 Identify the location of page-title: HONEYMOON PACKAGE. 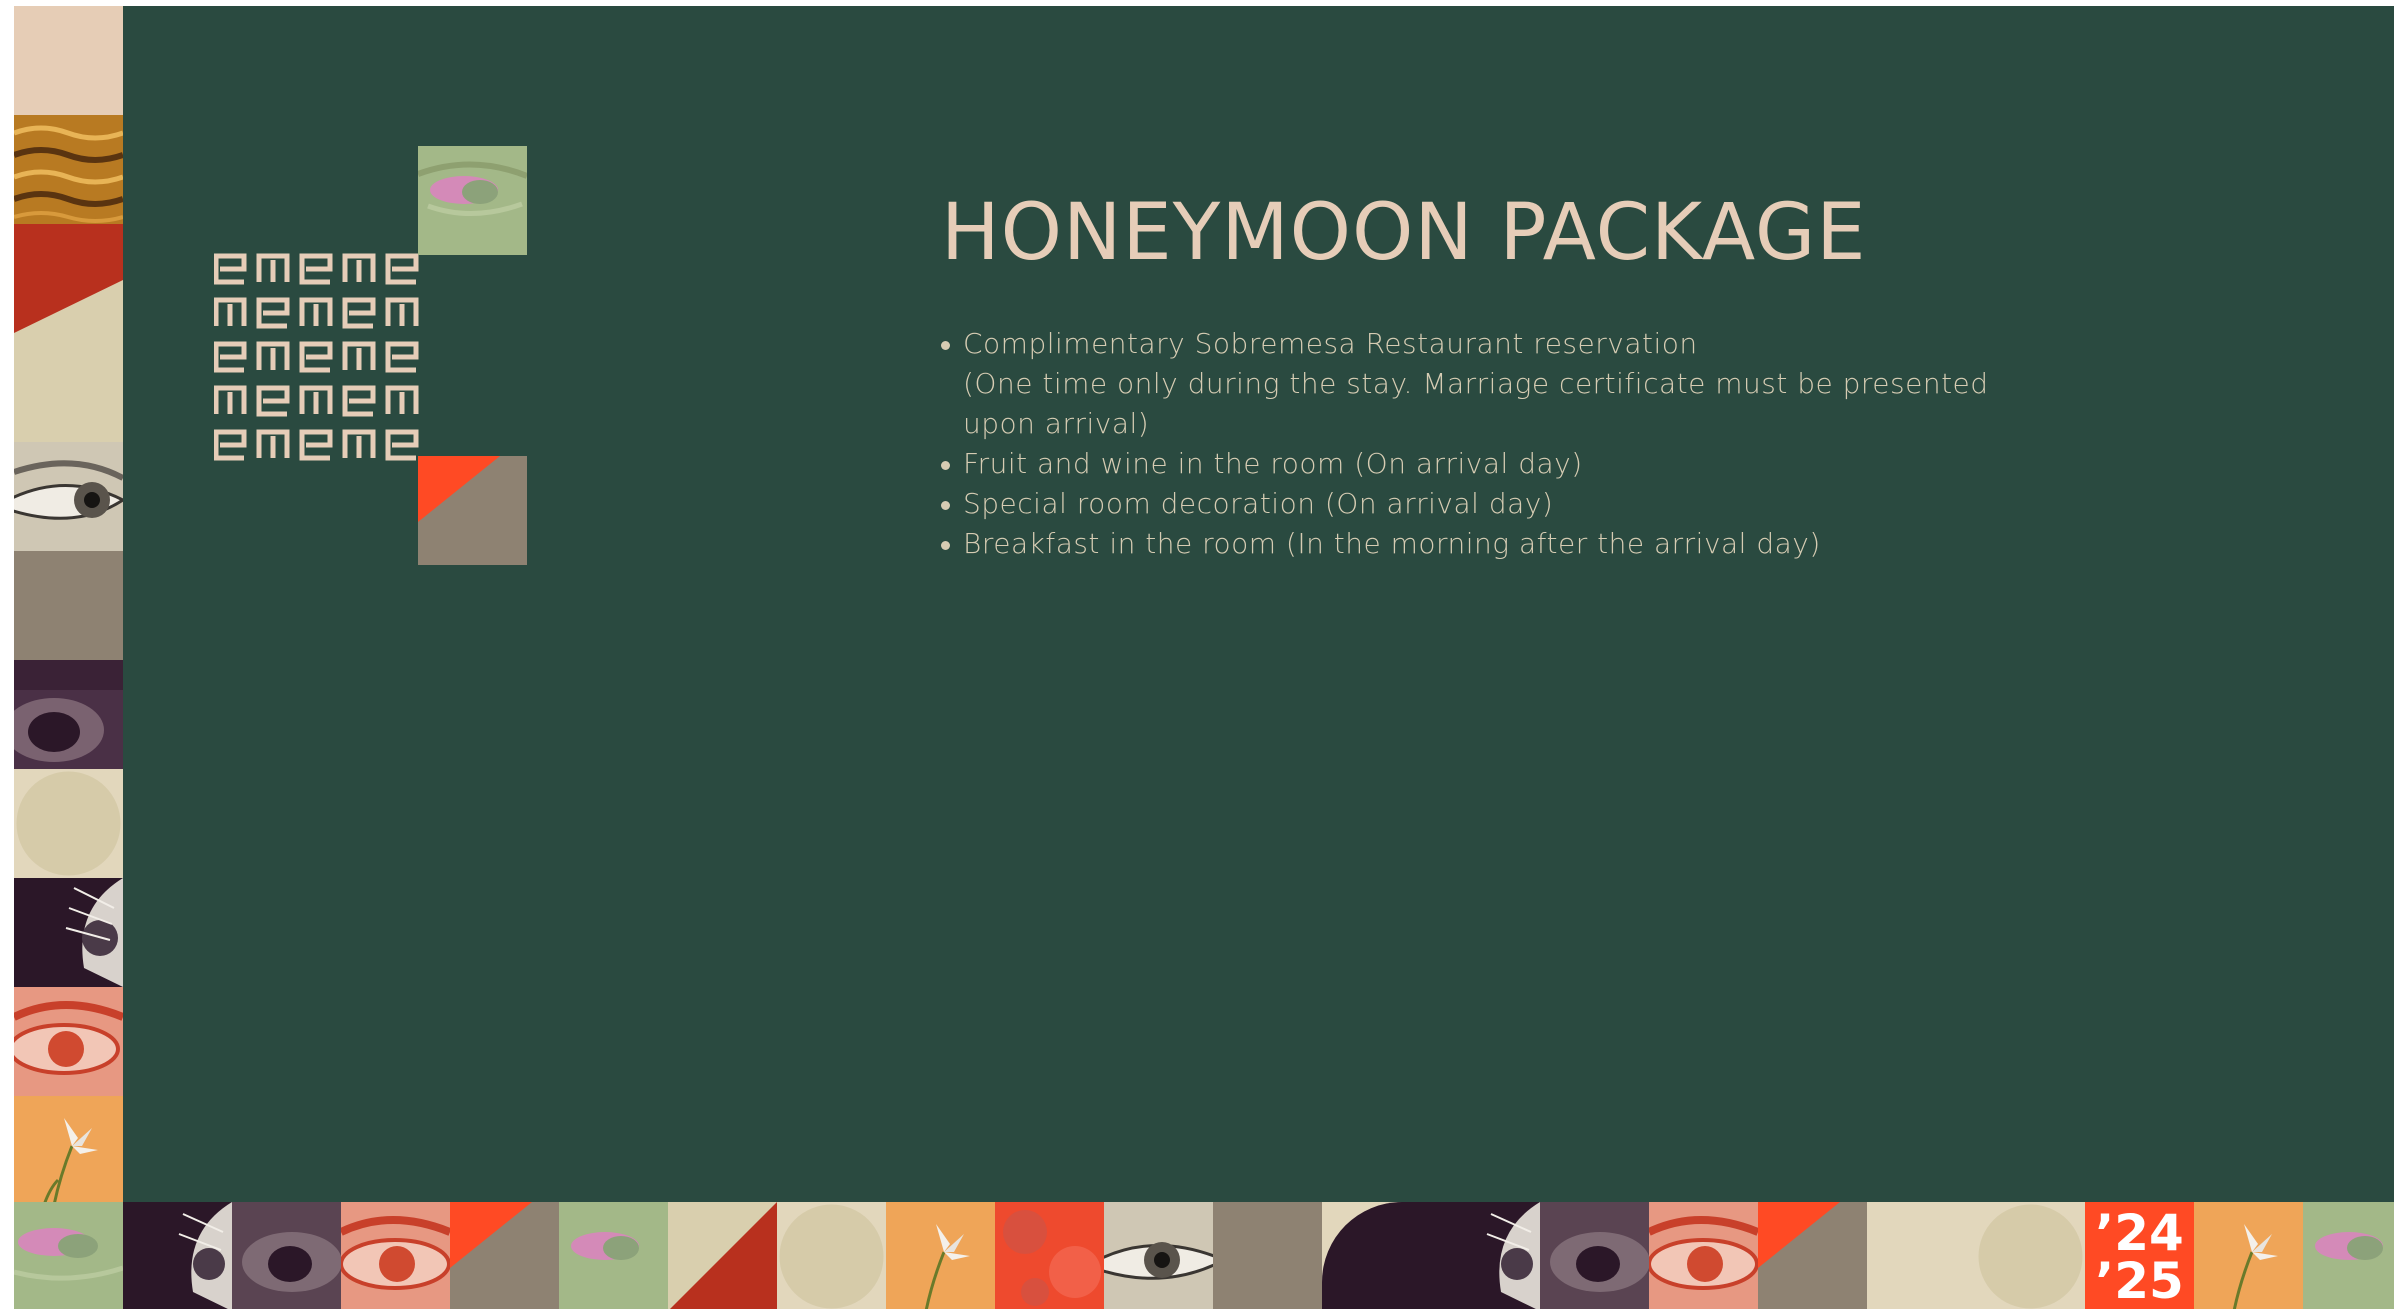
(1404, 233).